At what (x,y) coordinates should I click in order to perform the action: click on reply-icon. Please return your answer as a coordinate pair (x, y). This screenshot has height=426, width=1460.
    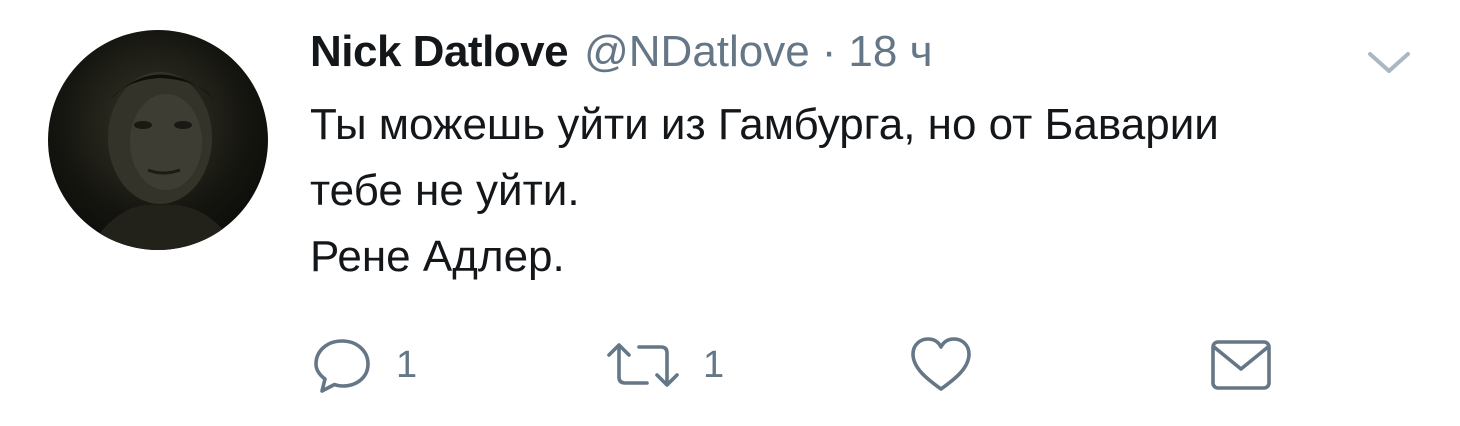
    Looking at the image, I should click on (342, 366).